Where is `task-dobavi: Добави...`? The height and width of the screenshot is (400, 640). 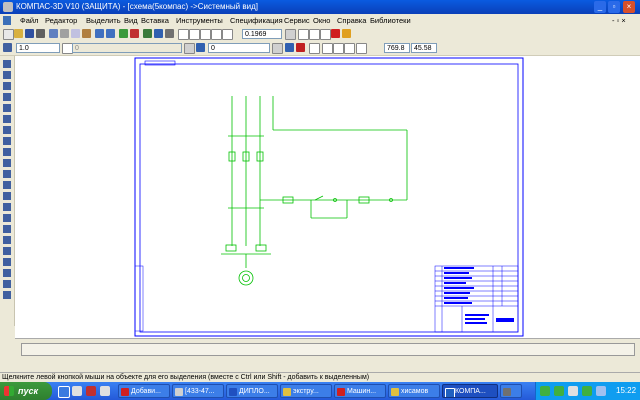 task-dobavi: Добави... is located at coordinates (144, 391).